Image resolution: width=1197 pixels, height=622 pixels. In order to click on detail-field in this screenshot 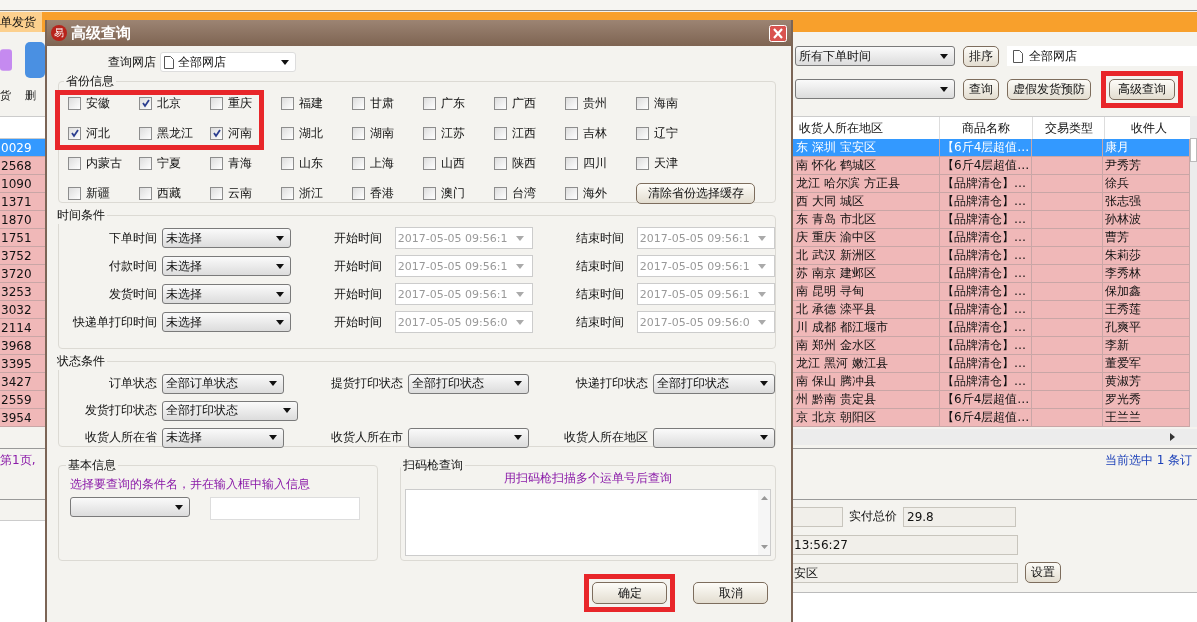, I will do `click(816, 516)`.